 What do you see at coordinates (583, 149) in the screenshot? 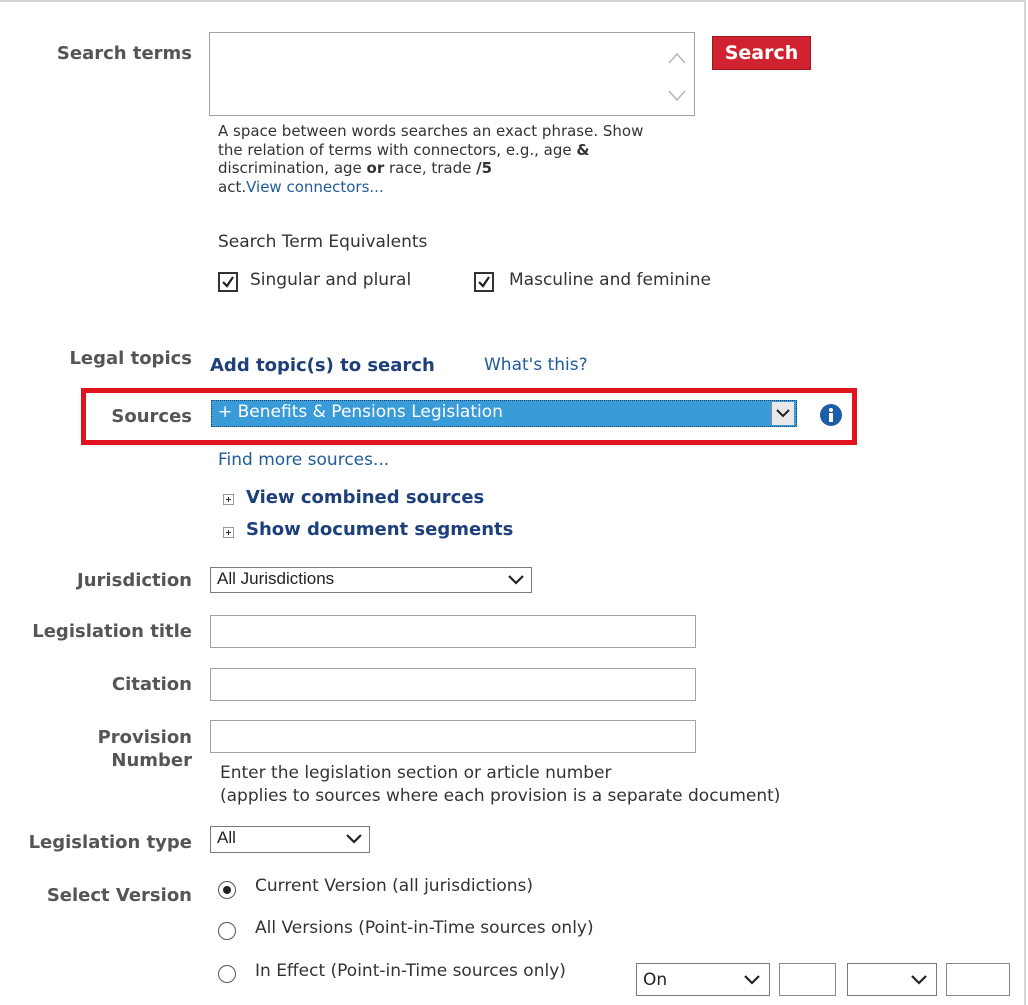
I see `connector-and: &` at bounding box center [583, 149].